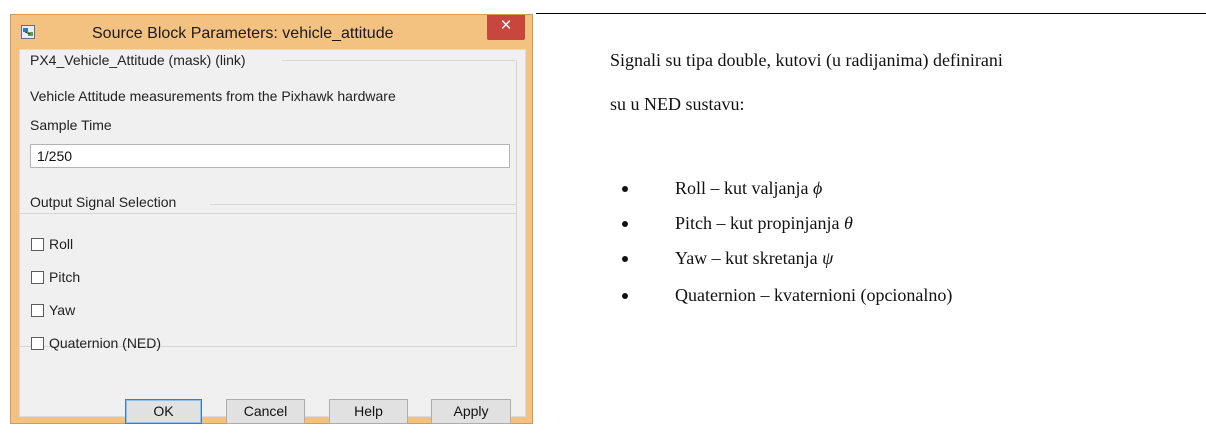 This screenshot has height=433, width=1206. Describe the element at coordinates (516, 275) in the screenshot. I see `output-group-border-right` at that location.